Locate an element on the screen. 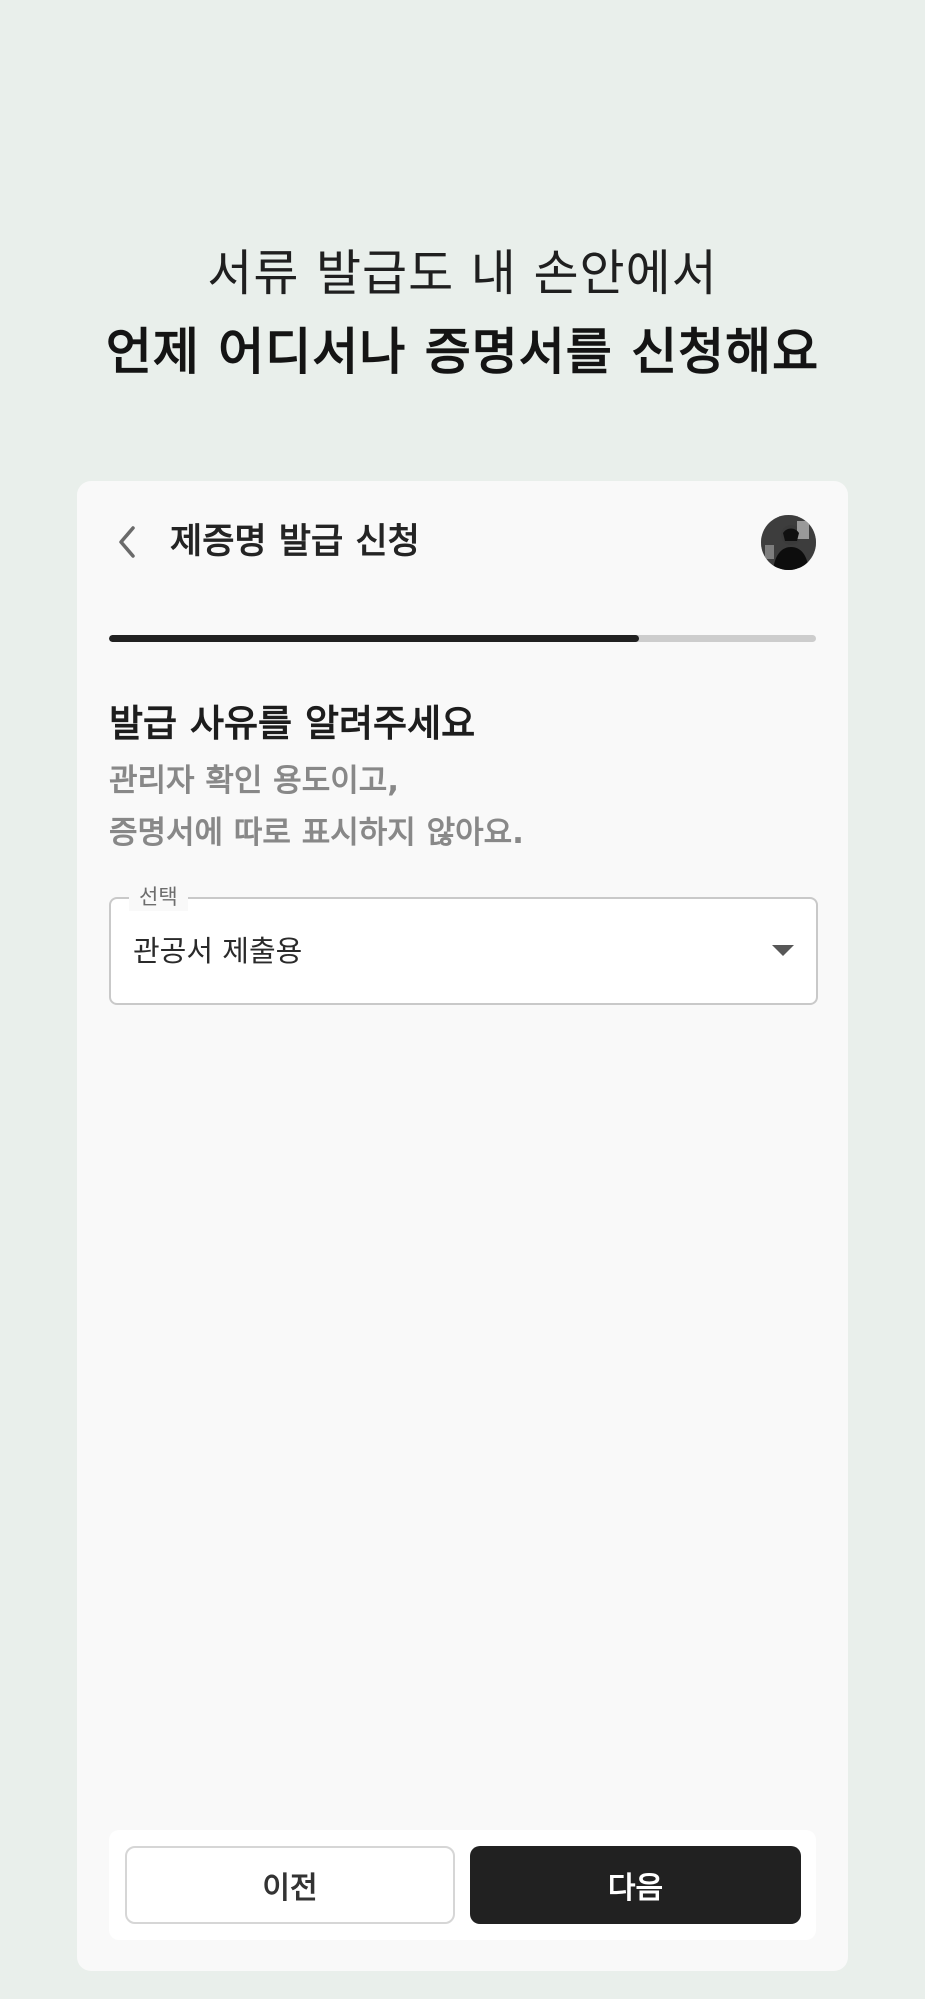 Image resolution: width=925 pixels, height=1999 pixels. select-value: 관공서 제출용 is located at coordinates (218, 951).